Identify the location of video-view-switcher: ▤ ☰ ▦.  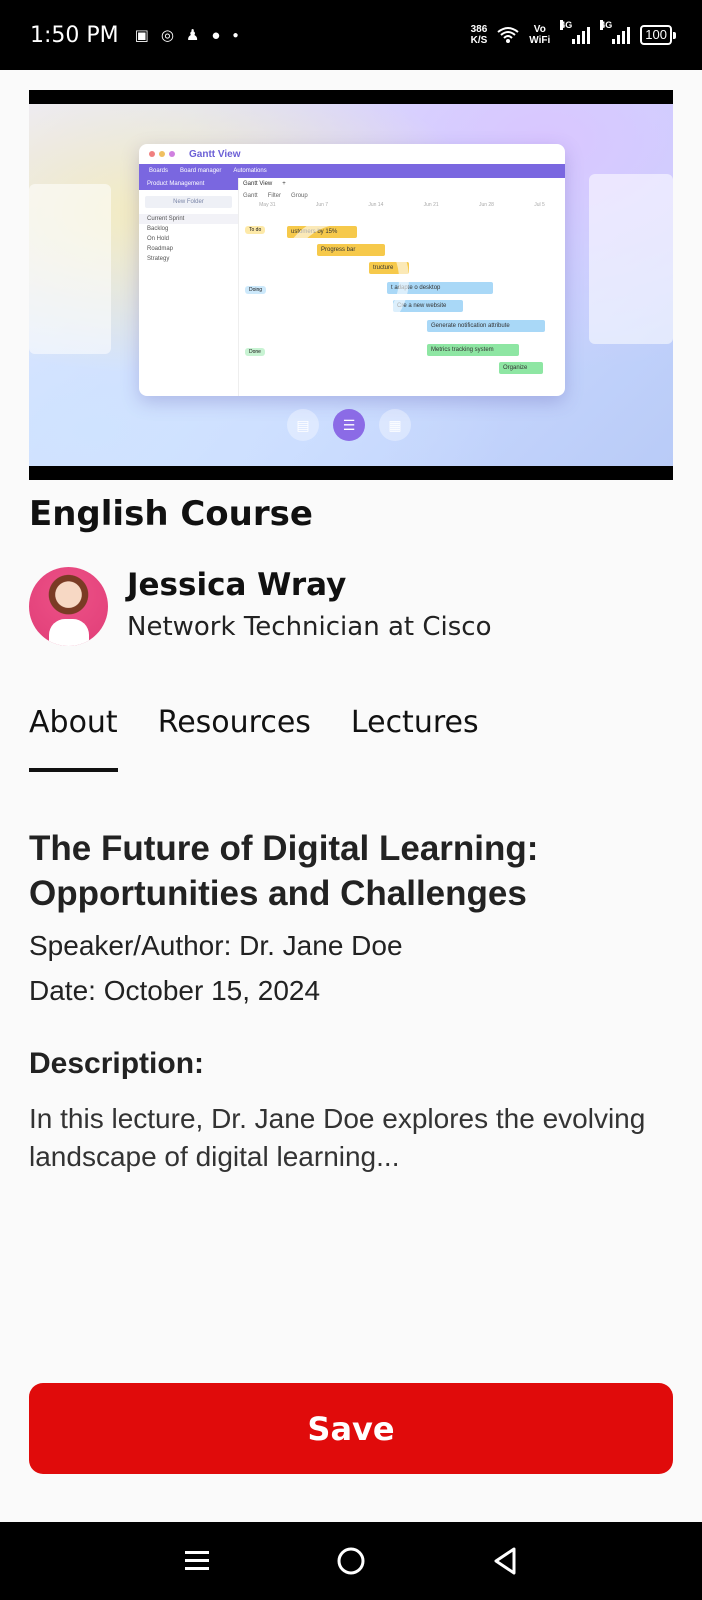
(349, 425).